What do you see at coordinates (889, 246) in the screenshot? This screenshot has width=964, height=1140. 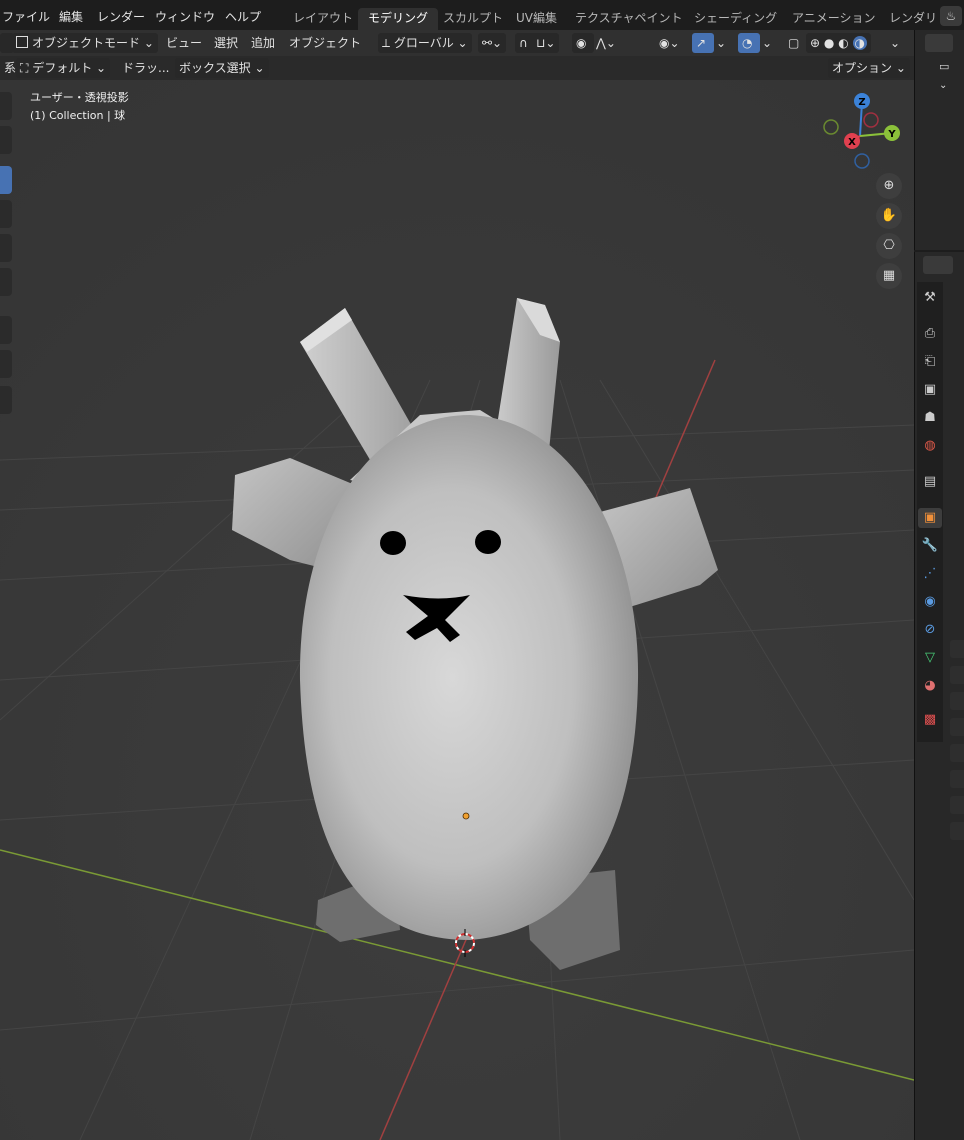 I see `camera-view-icon: ⎔` at bounding box center [889, 246].